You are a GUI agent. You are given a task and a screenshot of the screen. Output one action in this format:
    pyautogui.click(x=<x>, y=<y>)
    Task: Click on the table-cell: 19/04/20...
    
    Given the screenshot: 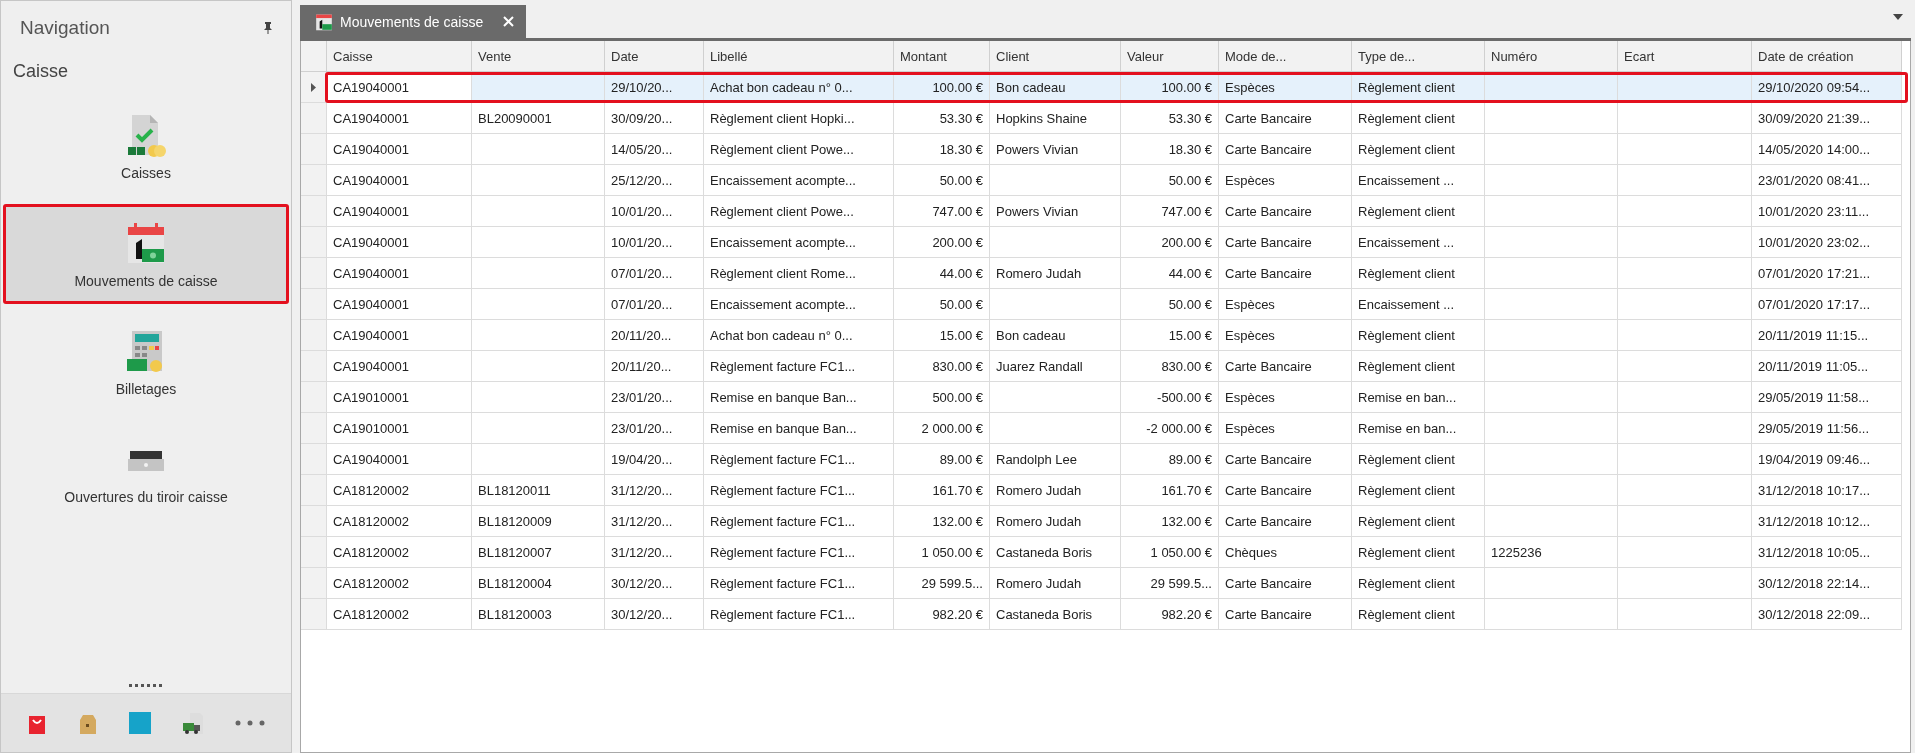 What is the action you would take?
    pyautogui.click(x=654, y=459)
    